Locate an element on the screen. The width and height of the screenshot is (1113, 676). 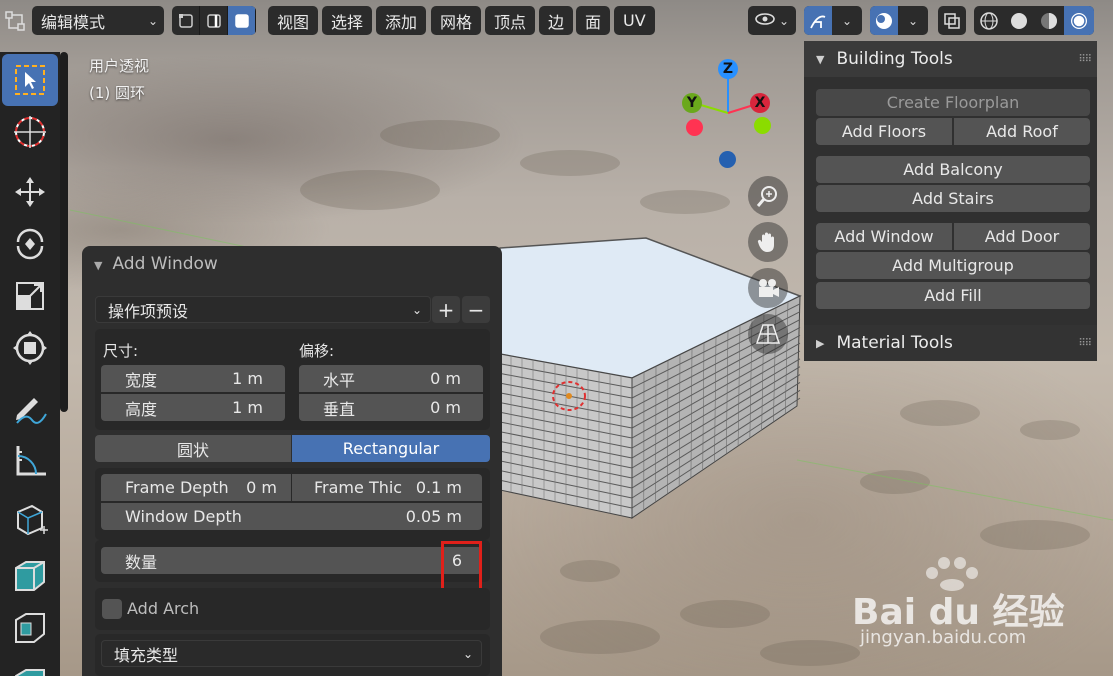
frame-depth-field: Frame Depth 0 m is located at coordinates (196, 487).